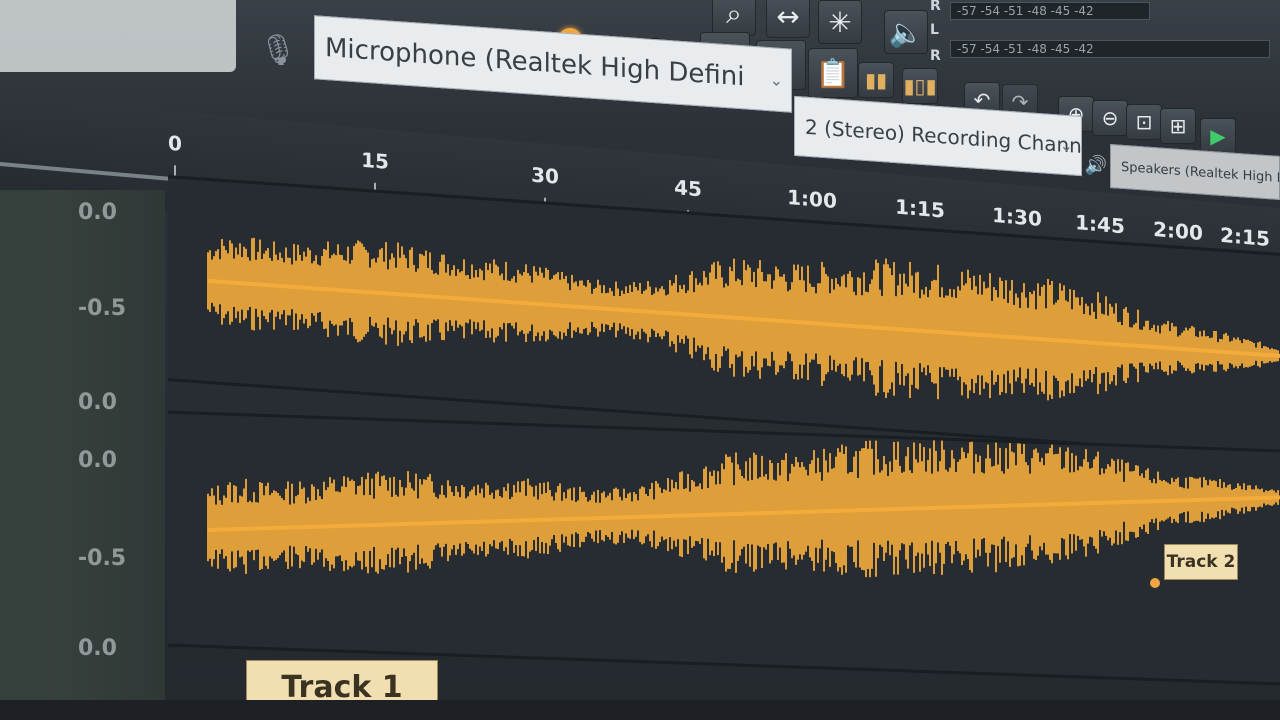 The width and height of the screenshot is (1280, 720). Describe the element at coordinates (920, 86) in the screenshot. I see `silence-icon: ▮▯▮` at that location.